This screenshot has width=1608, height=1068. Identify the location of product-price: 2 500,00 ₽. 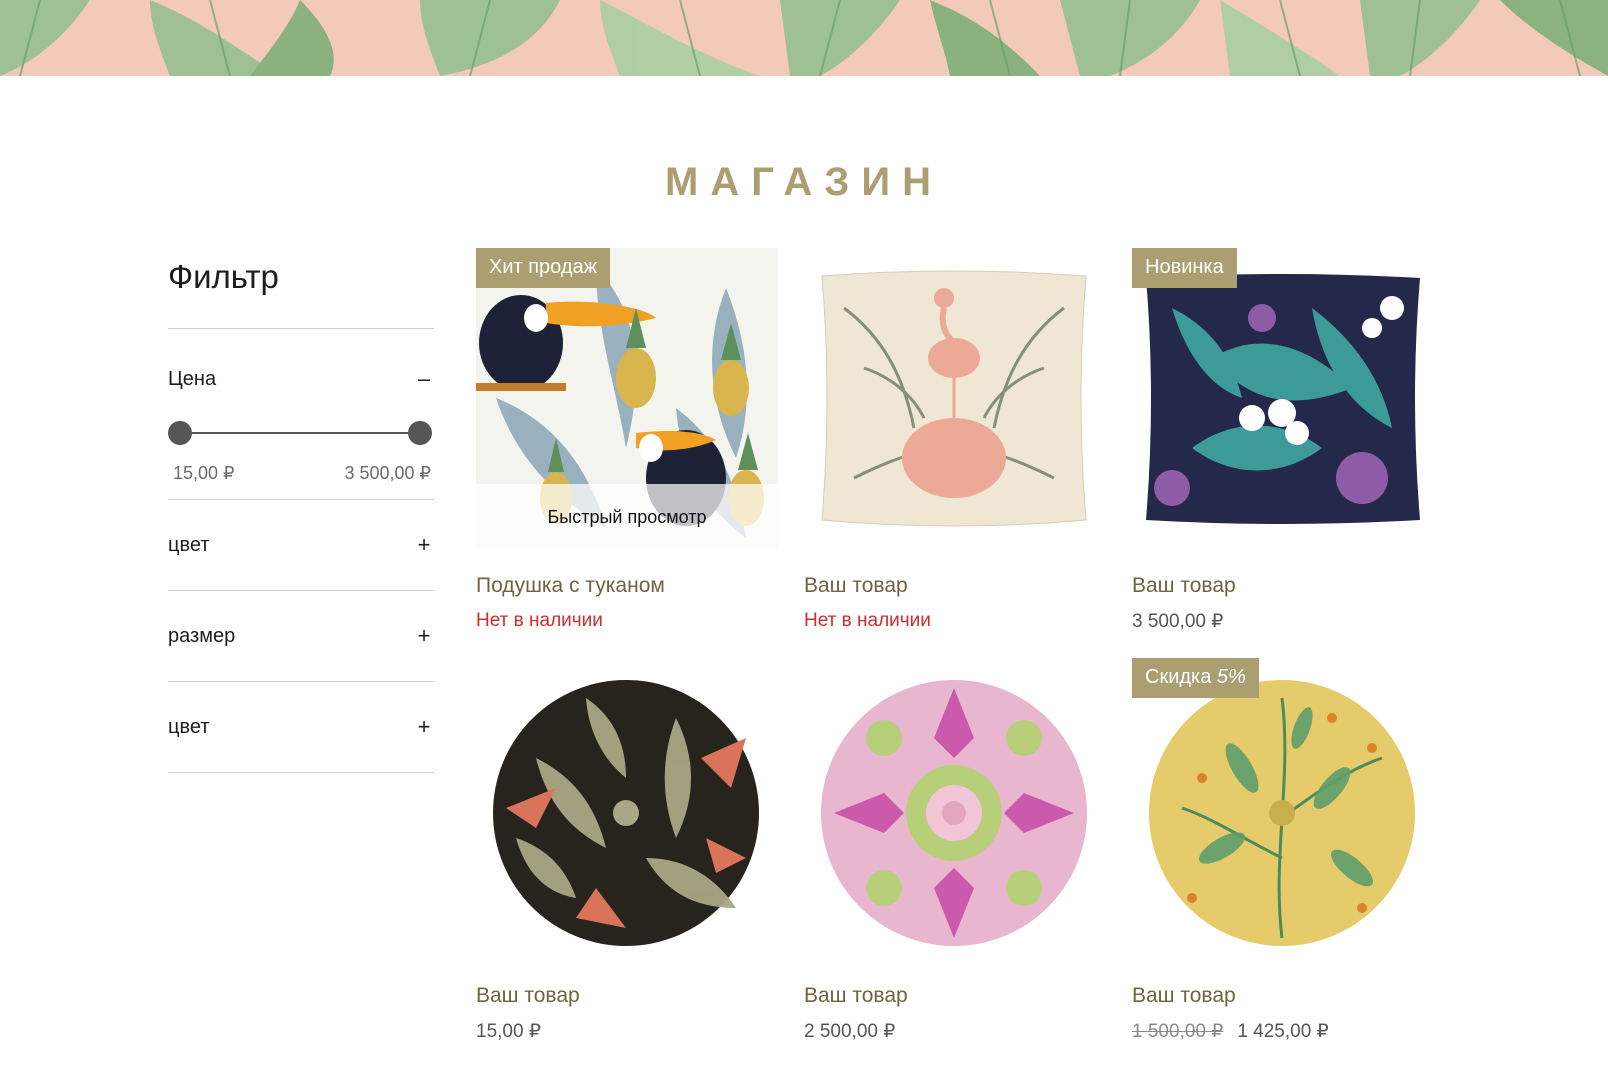
(850, 1031).